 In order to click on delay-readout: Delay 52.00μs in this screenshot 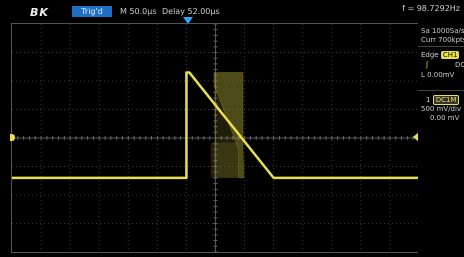, I will do `click(191, 11)`.